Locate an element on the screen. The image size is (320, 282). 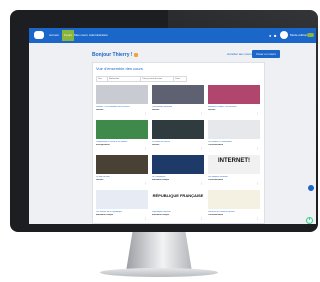
help-icon is located at coordinates (311, 188).